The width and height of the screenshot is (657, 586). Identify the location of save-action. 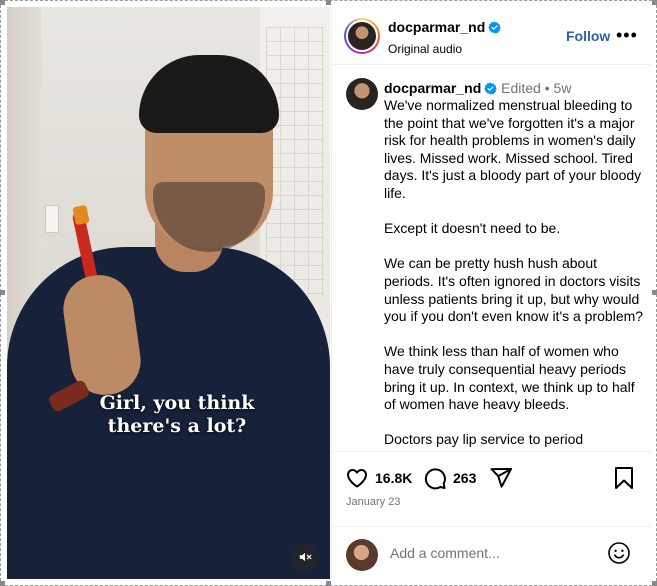
(624, 478).